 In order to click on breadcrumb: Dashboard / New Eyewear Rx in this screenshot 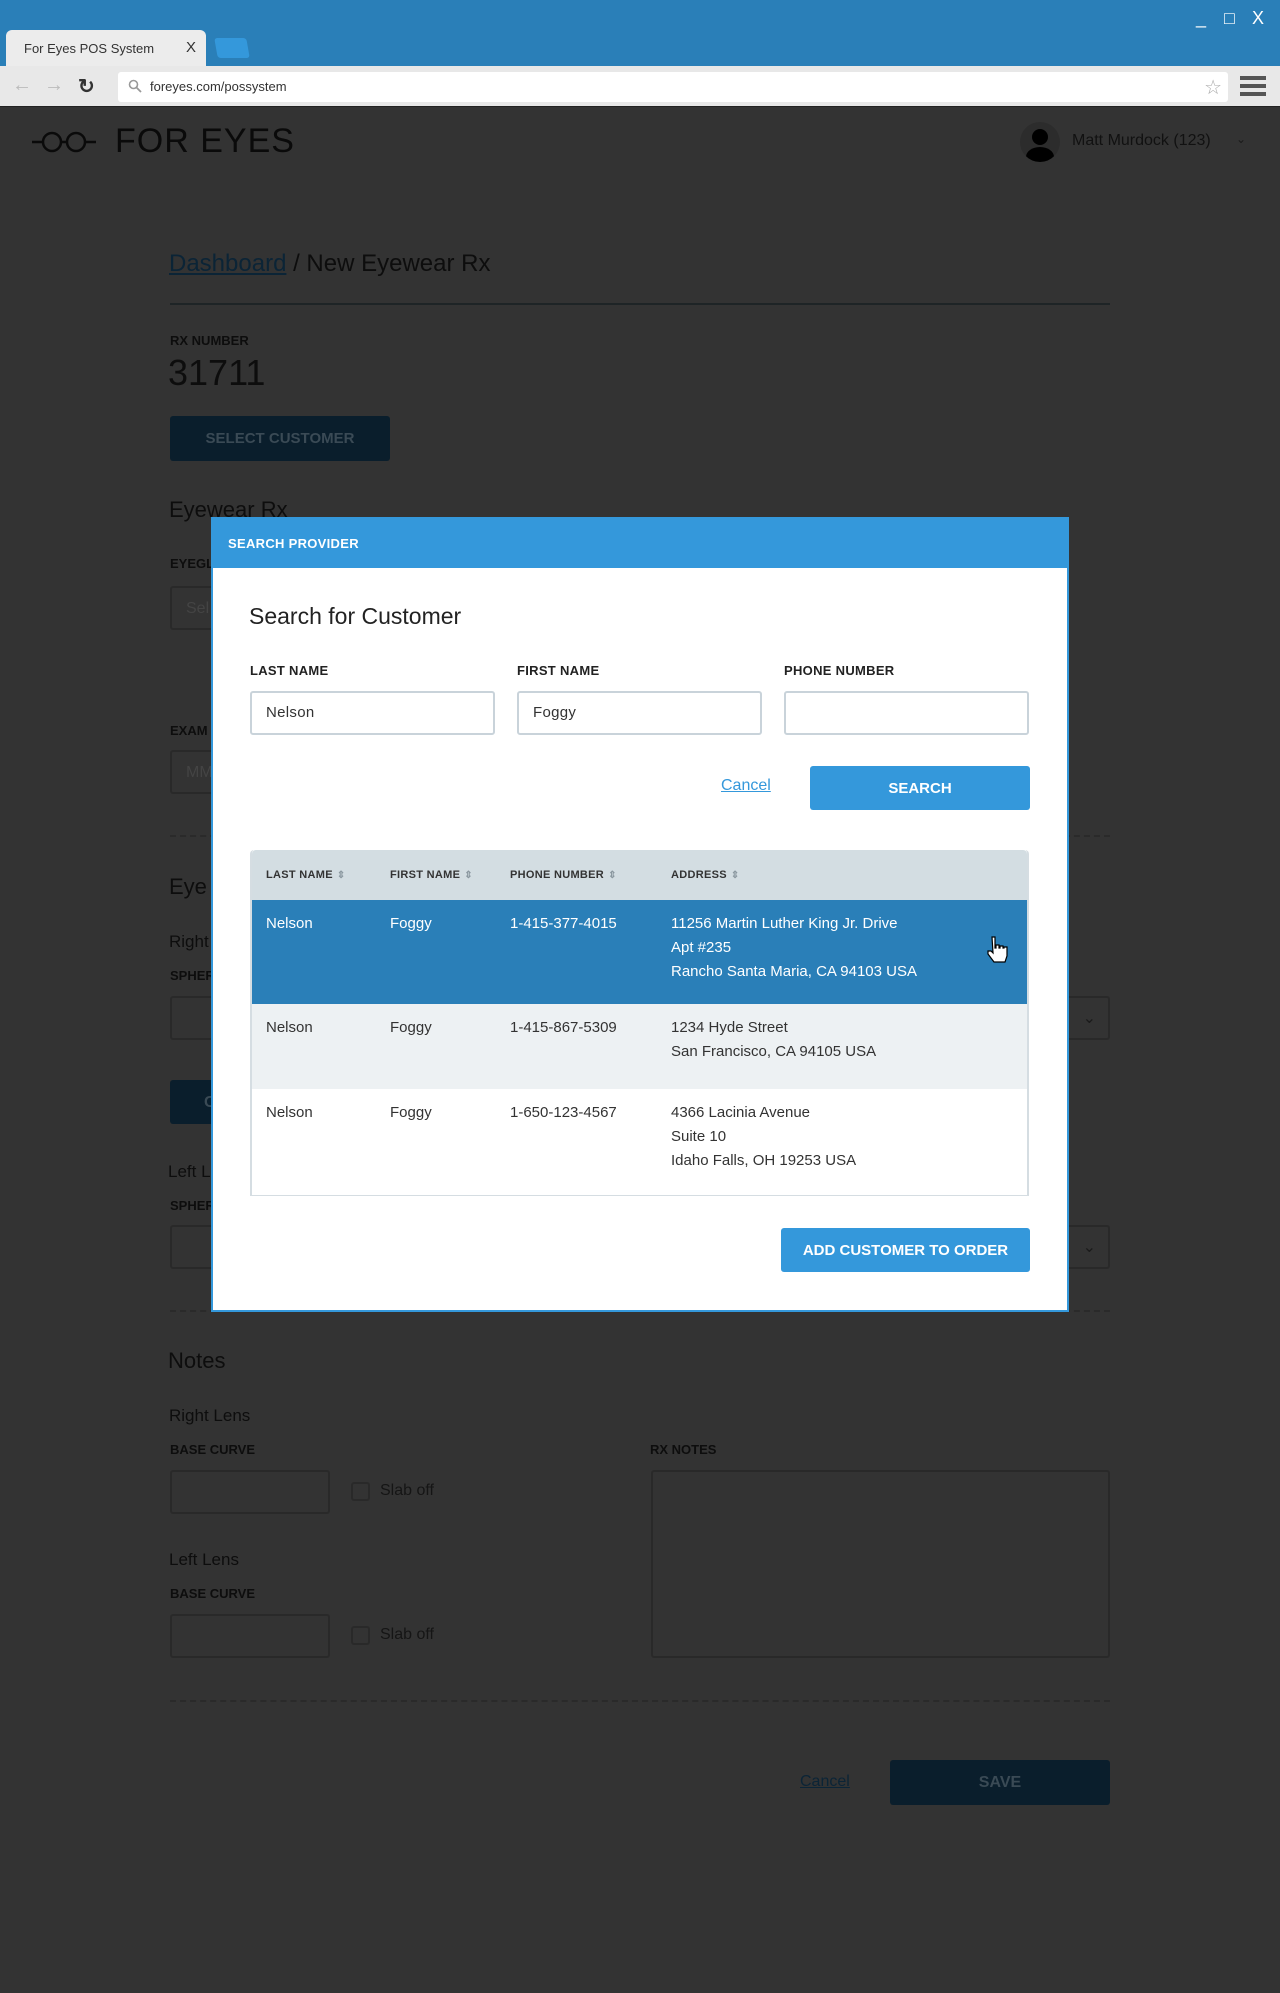, I will do `click(329, 264)`.